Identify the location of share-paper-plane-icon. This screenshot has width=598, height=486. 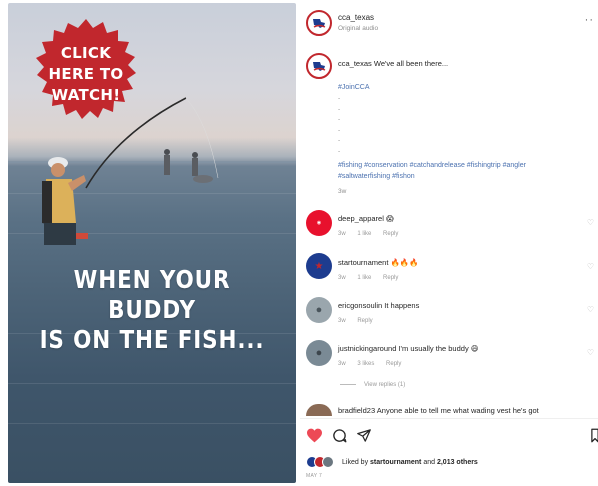
(364, 435).